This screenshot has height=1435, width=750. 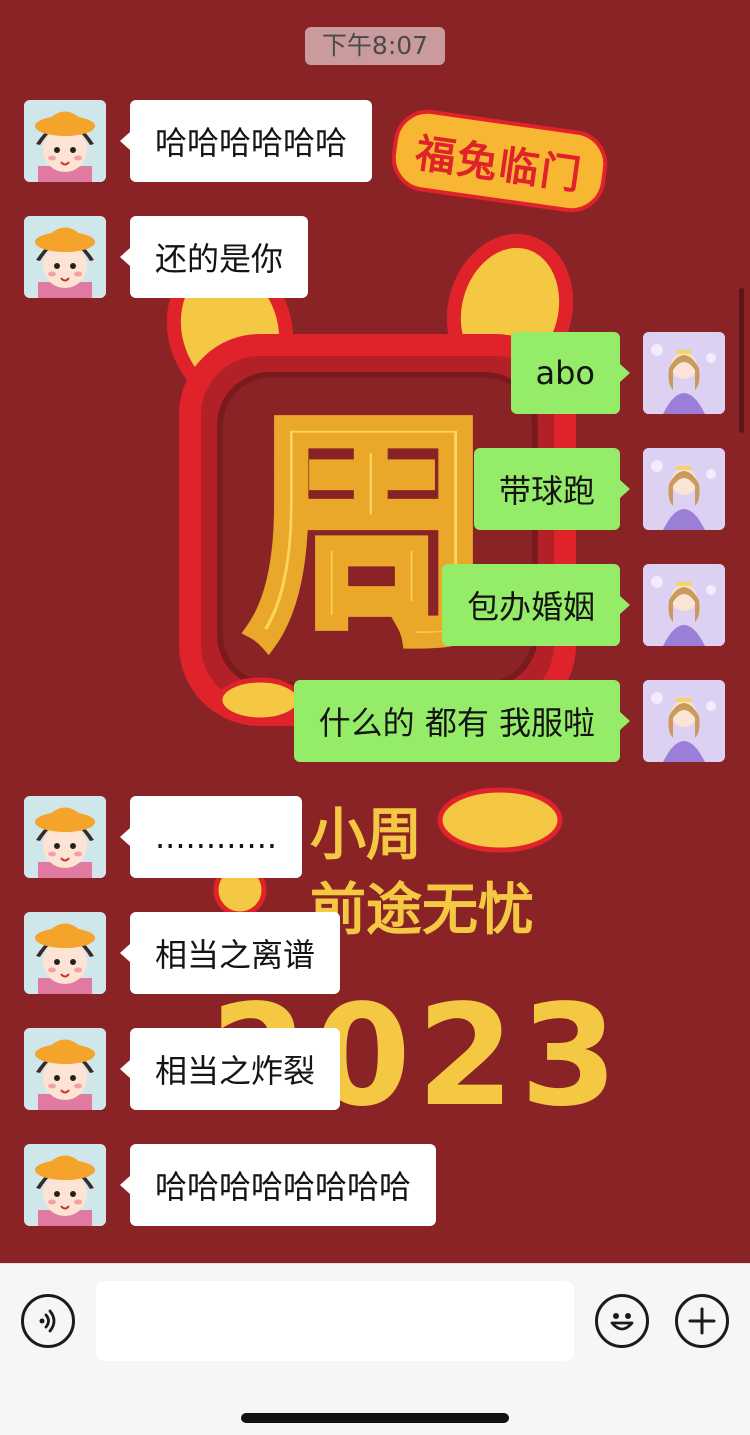 What do you see at coordinates (375, 373) in the screenshot?
I see `message-row: abo` at bounding box center [375, 373].